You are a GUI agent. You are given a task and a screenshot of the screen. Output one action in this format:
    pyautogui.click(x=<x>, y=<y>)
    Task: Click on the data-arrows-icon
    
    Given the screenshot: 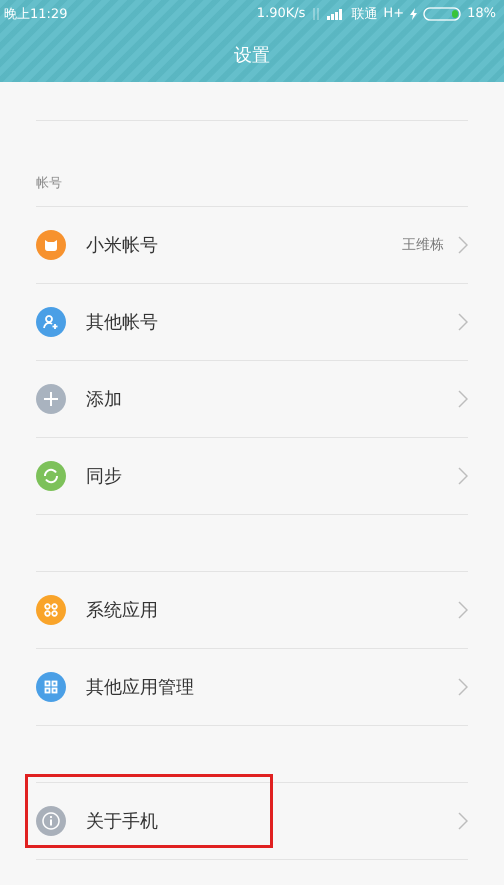 What is the action you would take?
    pyautogui.click(x=316, y=13)
    